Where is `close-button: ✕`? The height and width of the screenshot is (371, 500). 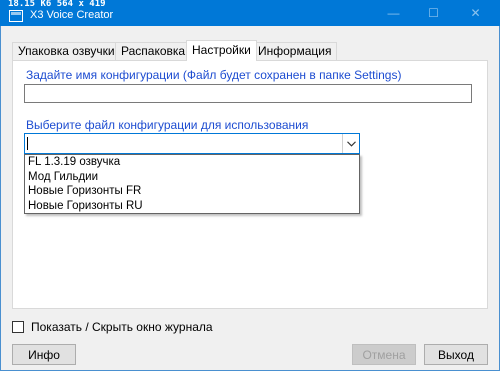
close-button: ✕ is located at coordinates (475, 13).